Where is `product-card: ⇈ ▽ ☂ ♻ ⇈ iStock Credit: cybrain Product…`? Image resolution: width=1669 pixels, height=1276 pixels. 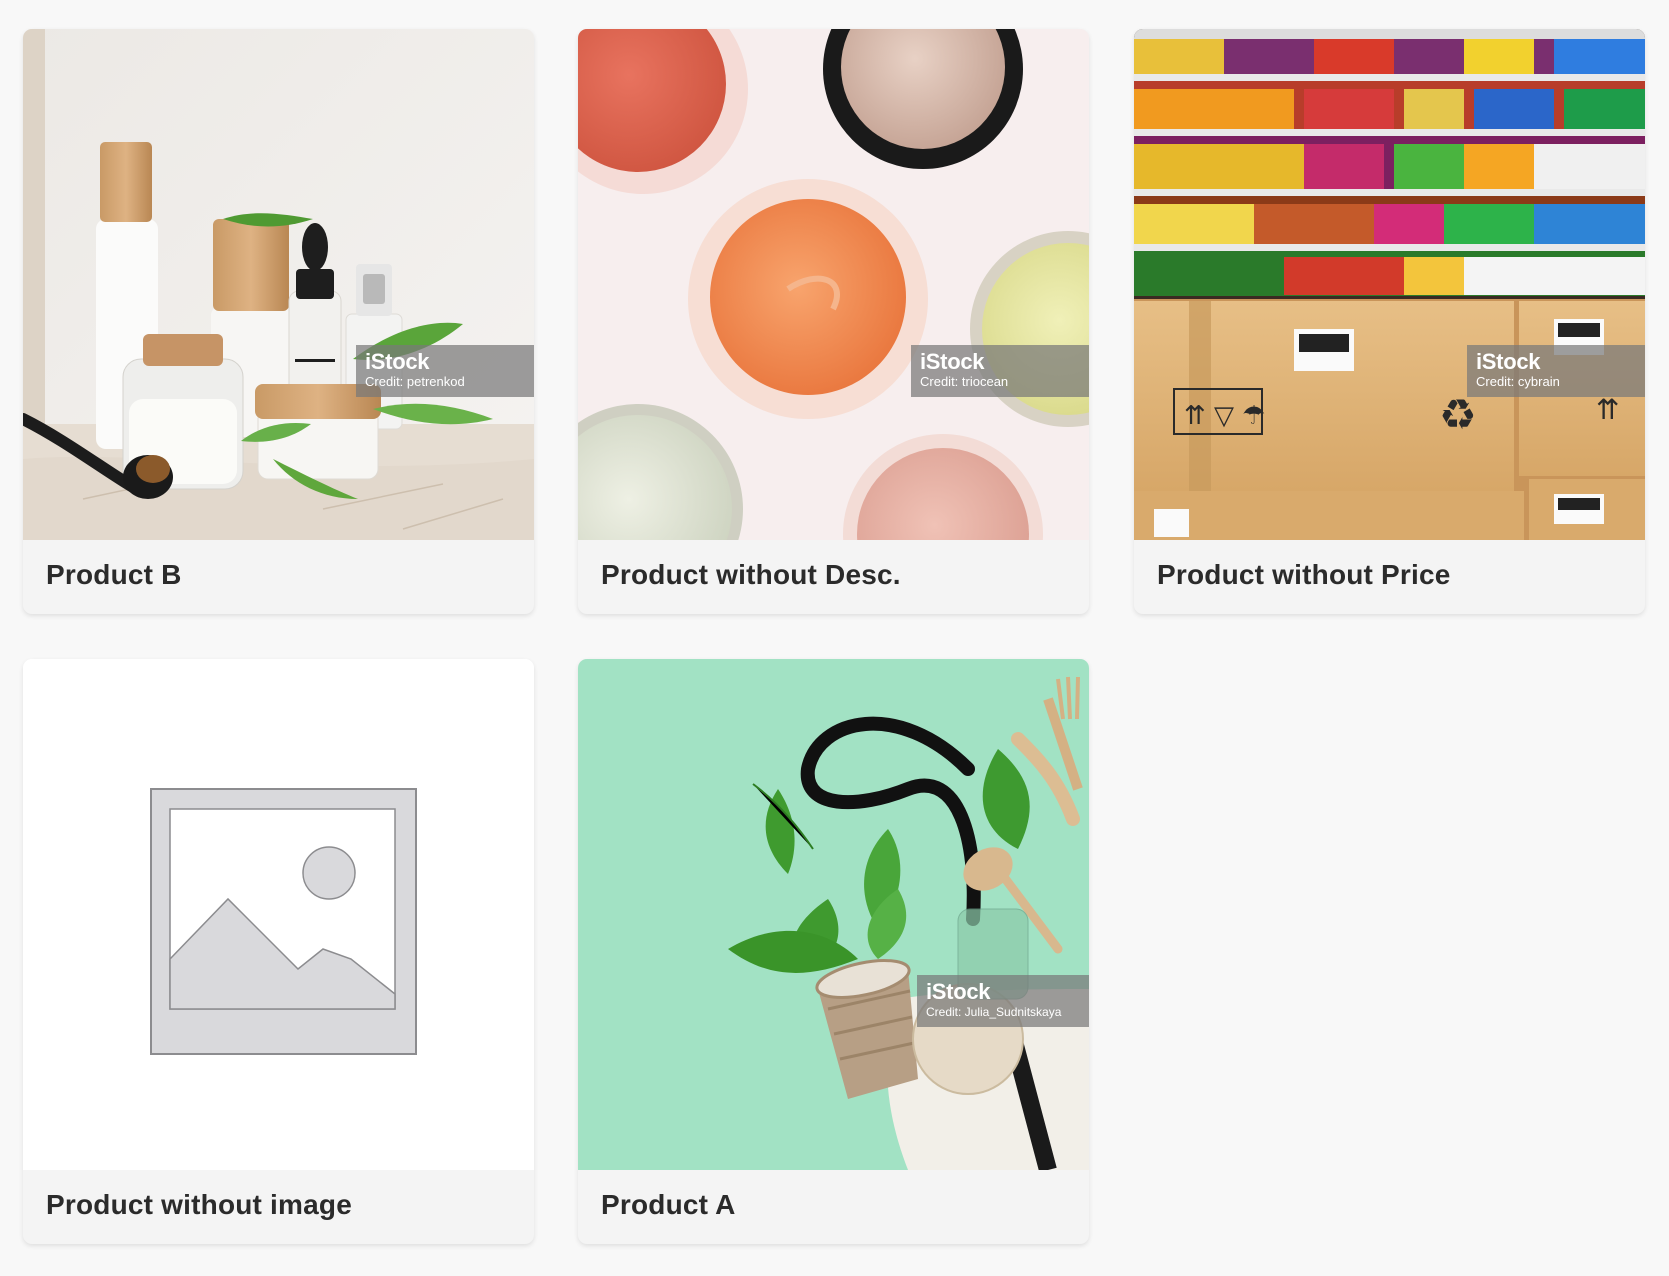 product-card: ⇈ ▽ ☂ ♻ ⇈ iStock Credit: cybrain Product… is located at coordinates (1389, 321).